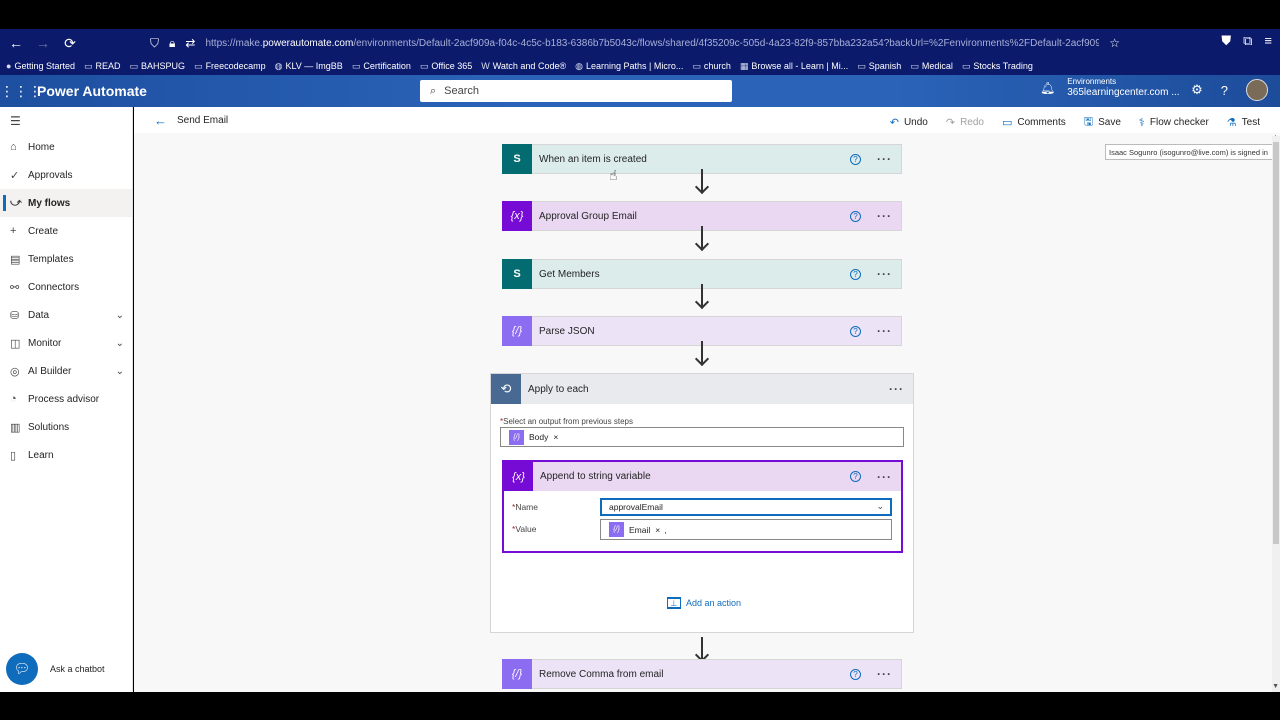 Image resolution: width=1280 pixels, height=720 pixels. I want to click on sidebar-item-templates: ▤ Templates, so click(66, 259).